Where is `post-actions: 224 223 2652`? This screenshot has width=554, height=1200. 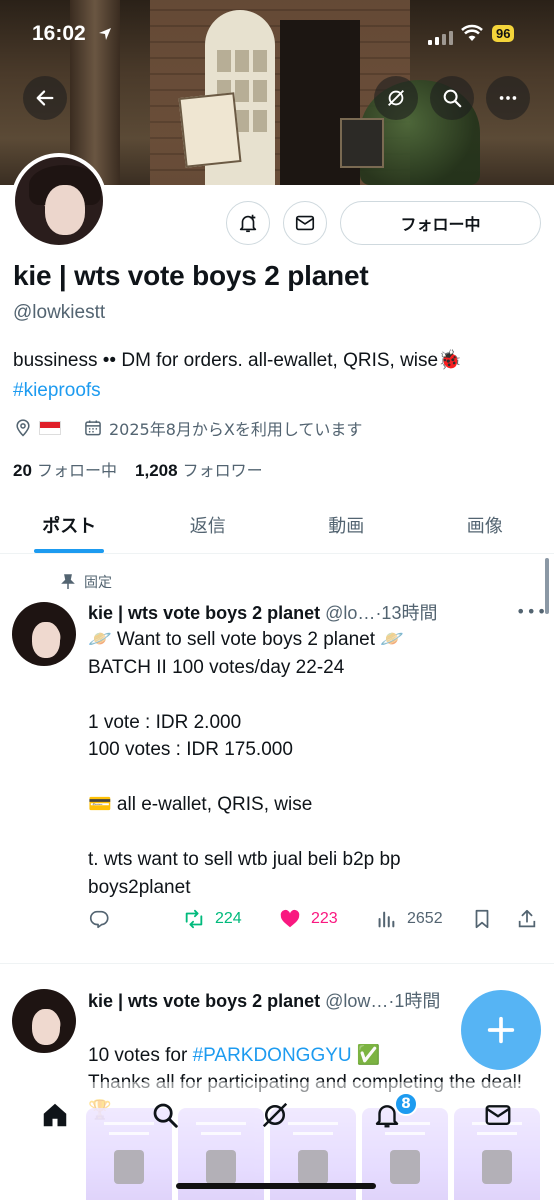
post-actions: 224 223 2652 is located at coordinates (313, 922).